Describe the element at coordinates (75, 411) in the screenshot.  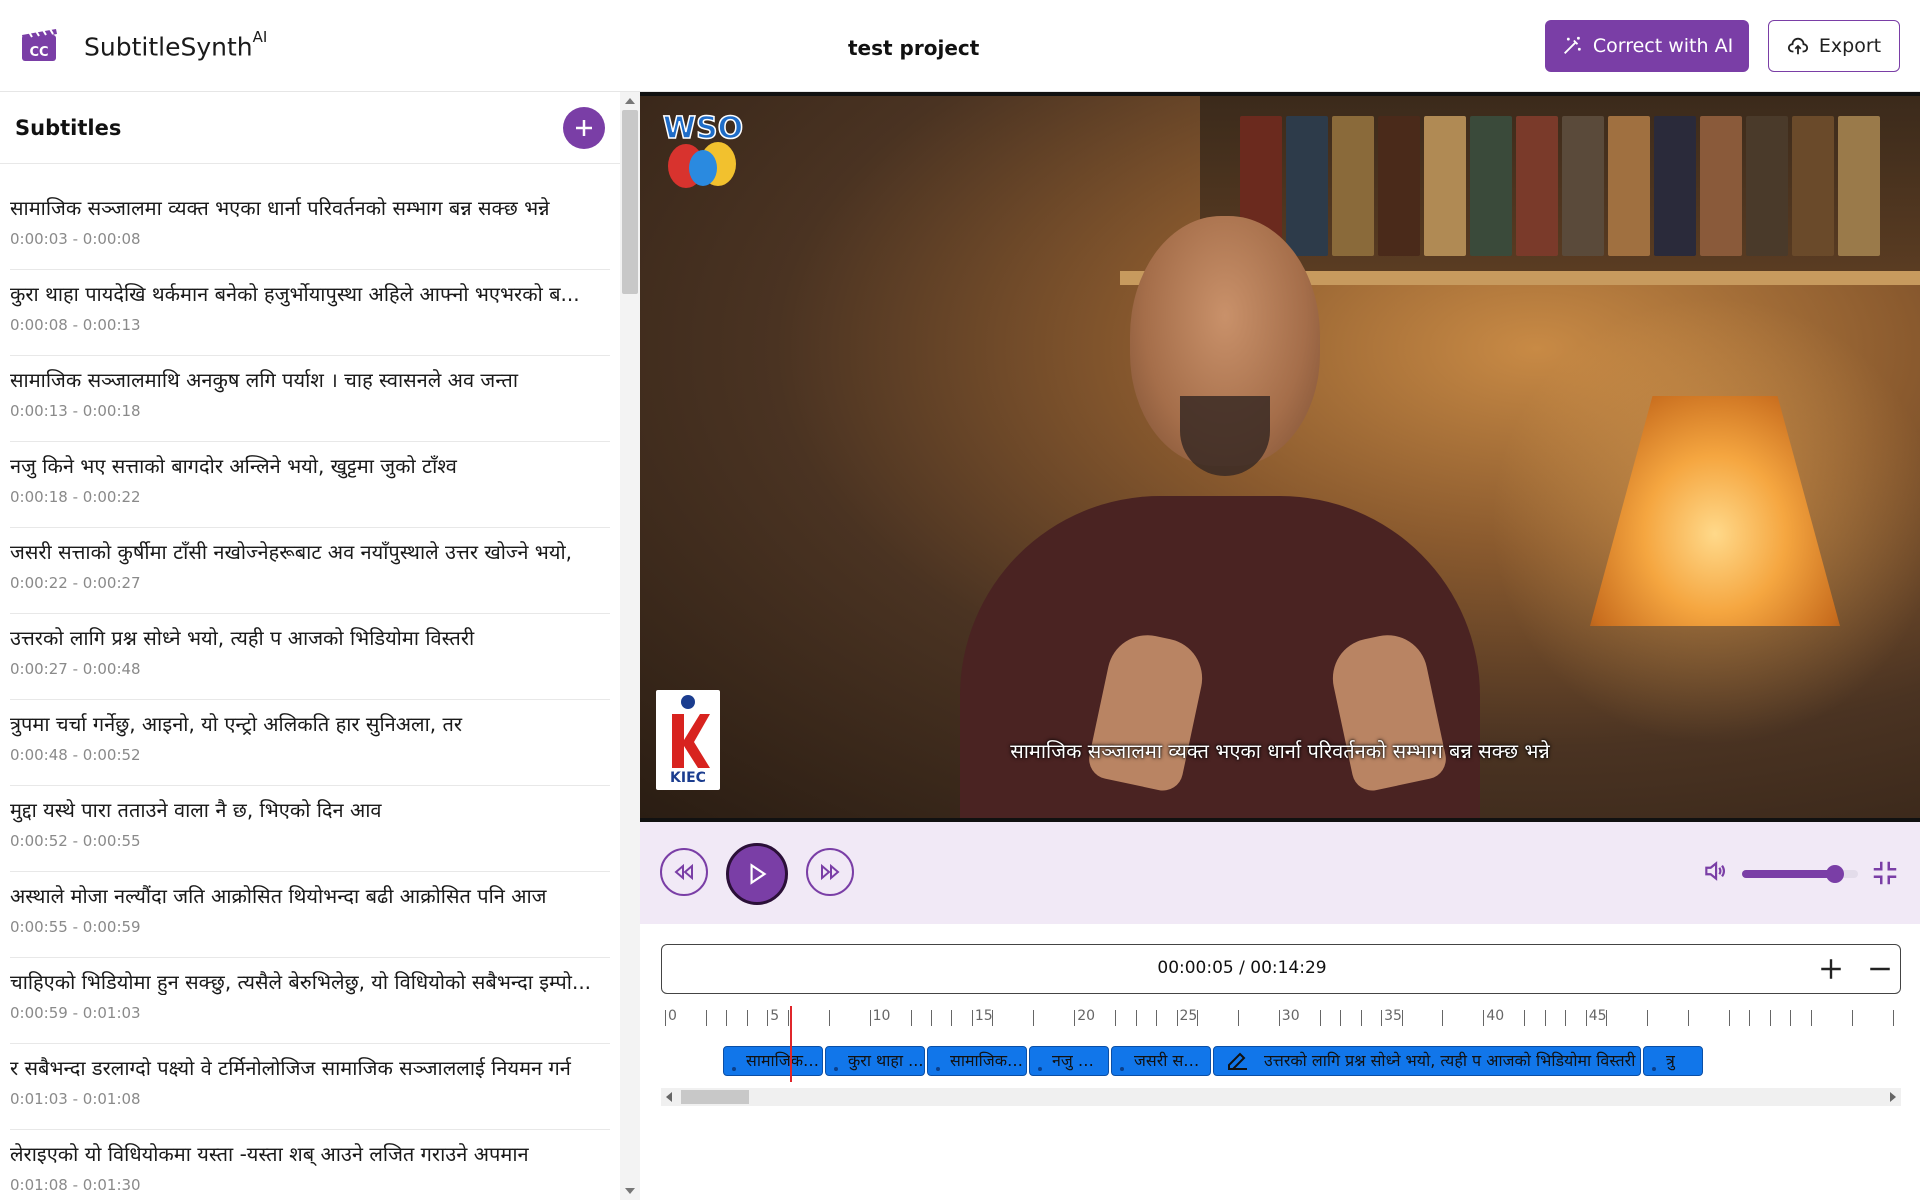
I see `subtitle-time: 0:00:13 - 0:00:18` at that location.